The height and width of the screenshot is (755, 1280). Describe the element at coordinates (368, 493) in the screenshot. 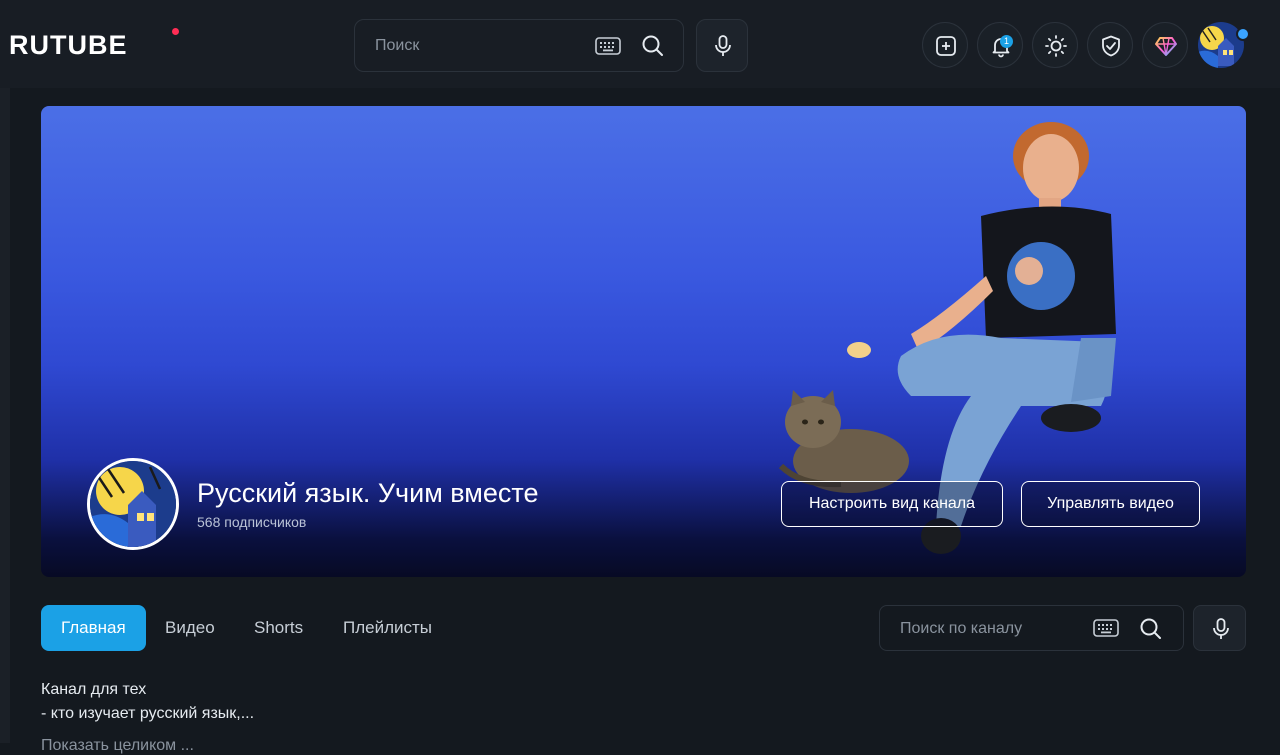

I see `channel-title: Русский язык. Учим вместе` at that location.